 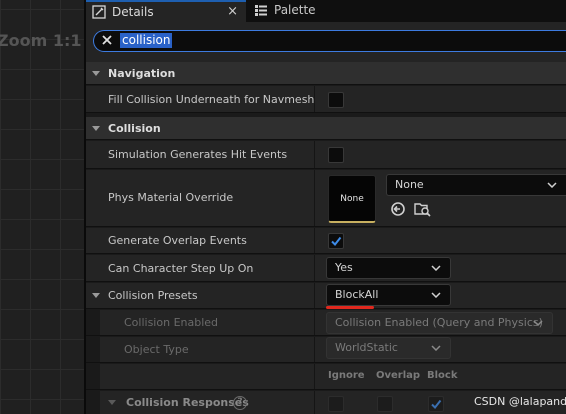 I want to click on fill-collision-checkbox, so click(x=336, y=100).